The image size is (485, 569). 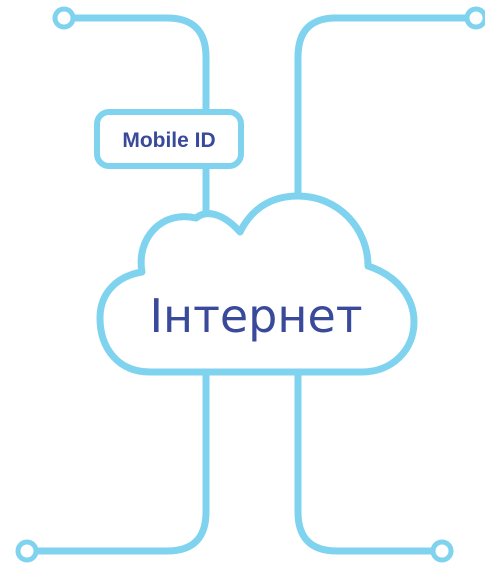 I want to click on mobile-id-badge: Mobile ID, so click(x=169, y=139).